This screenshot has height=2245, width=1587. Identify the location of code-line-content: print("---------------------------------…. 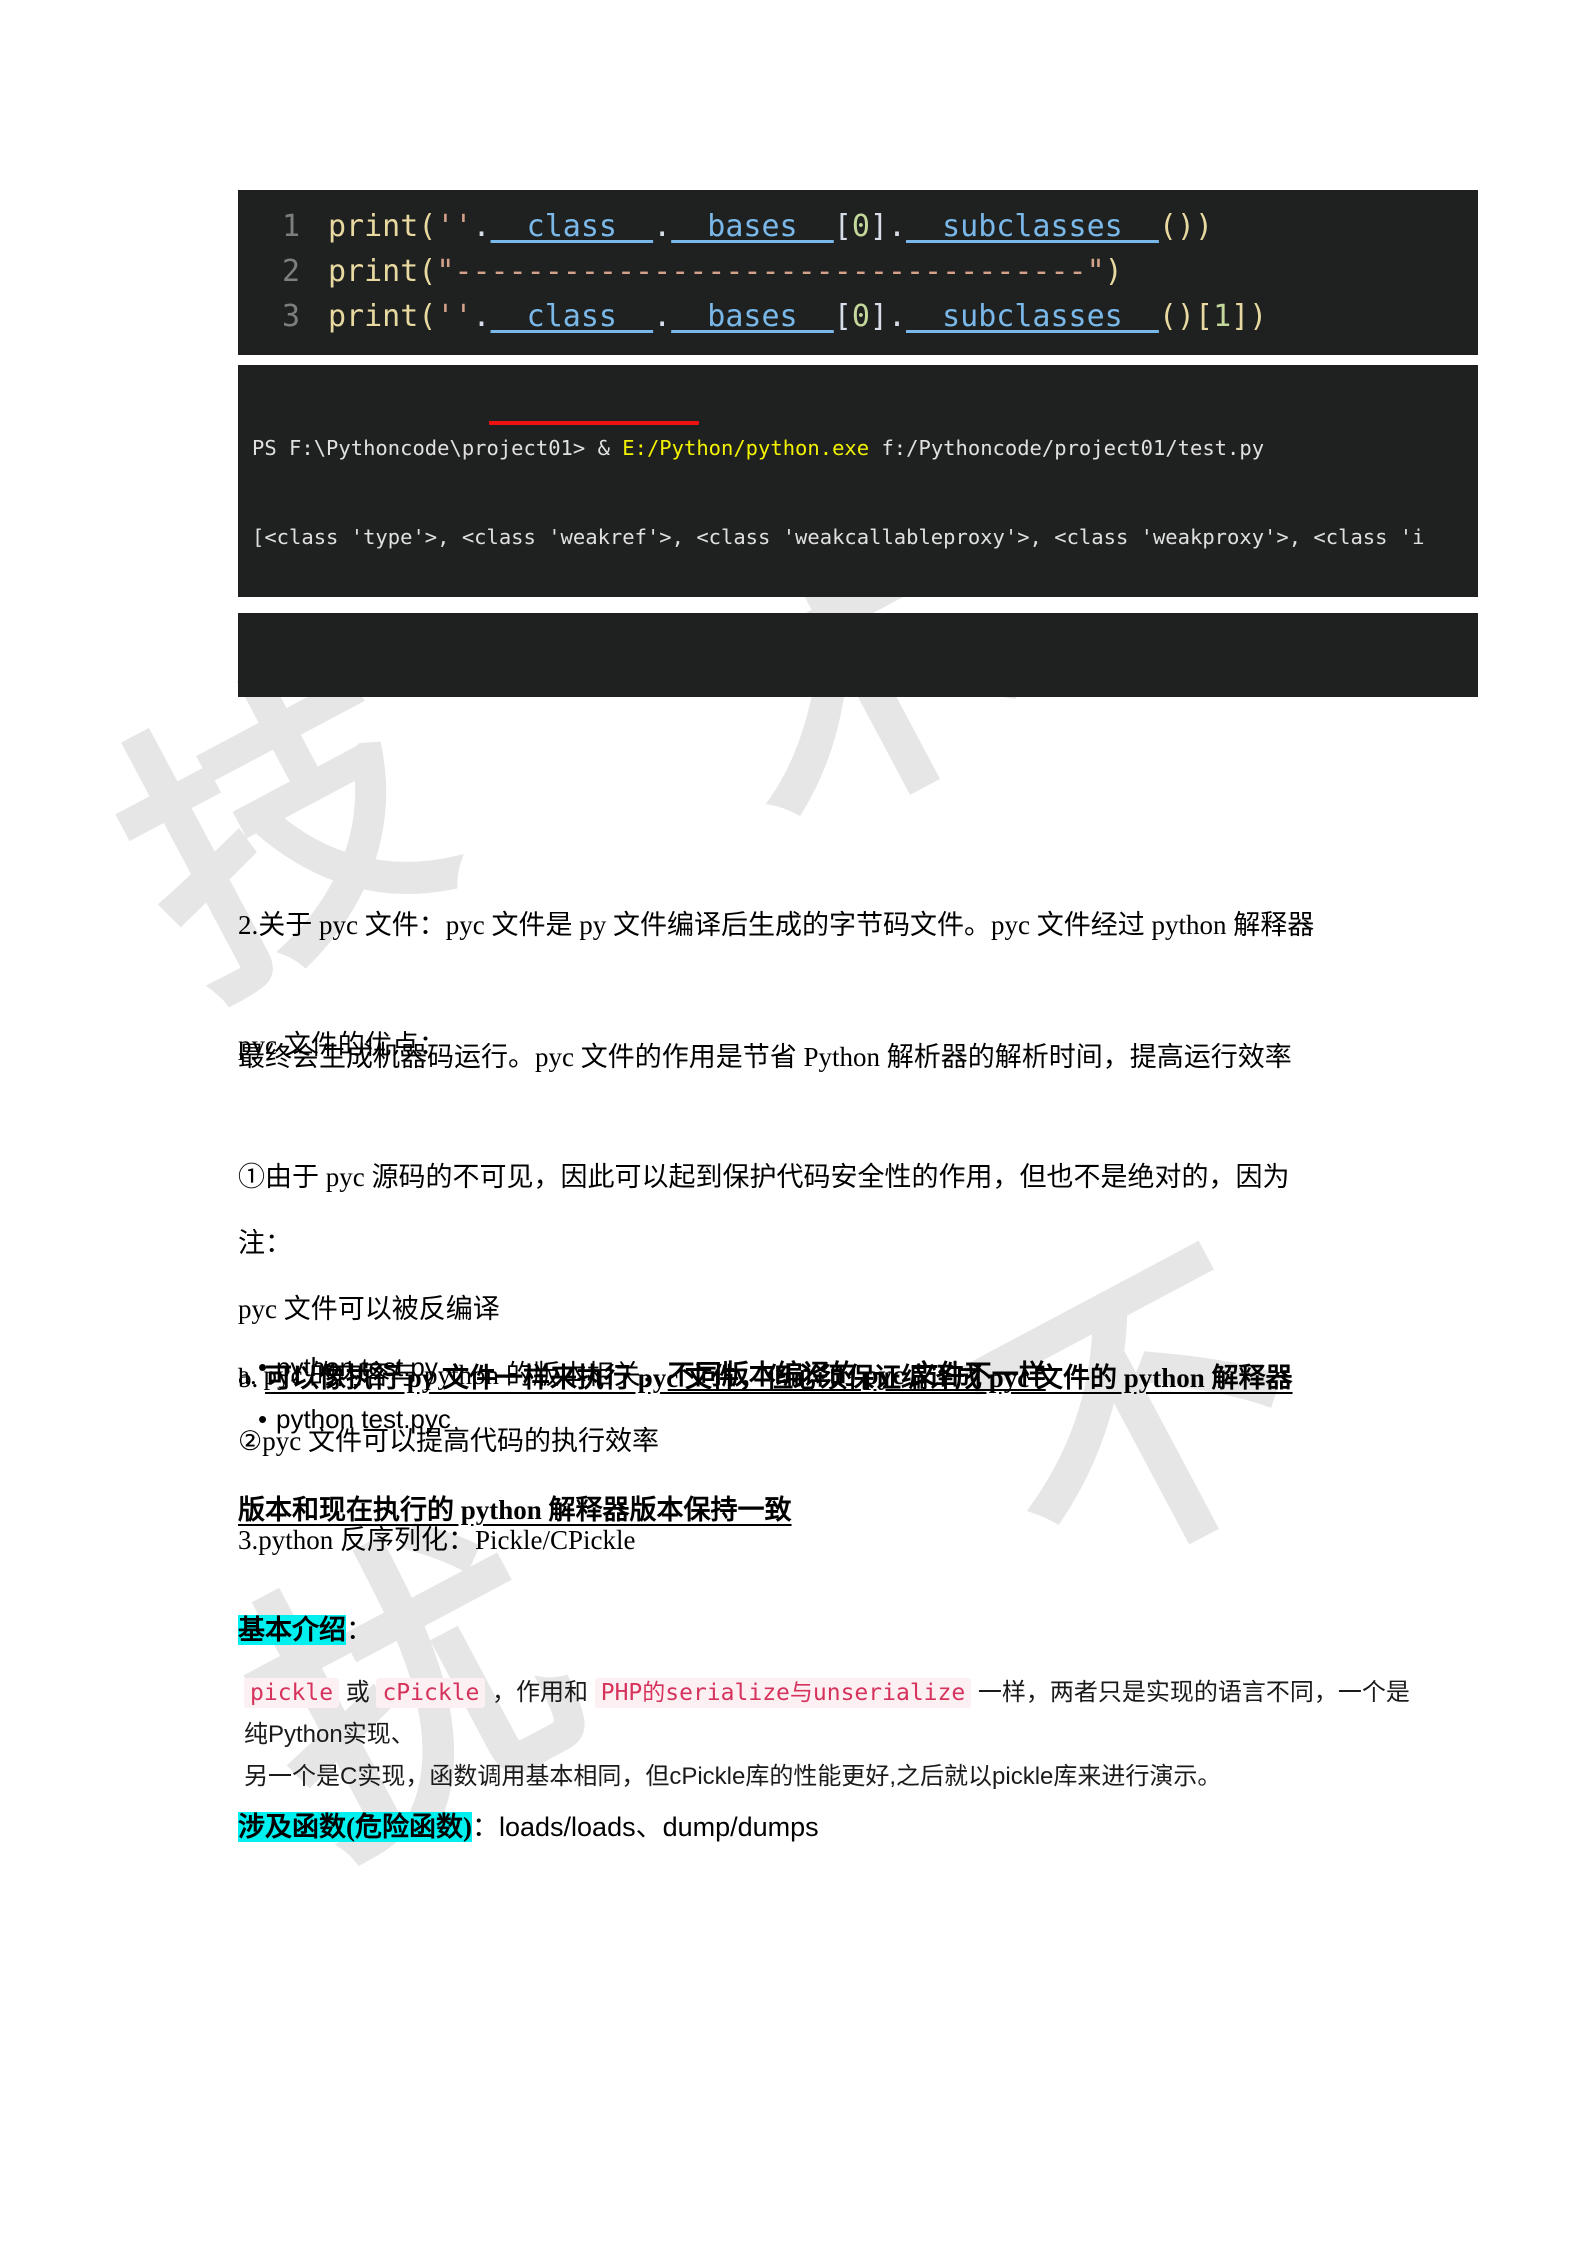
(725, 271).